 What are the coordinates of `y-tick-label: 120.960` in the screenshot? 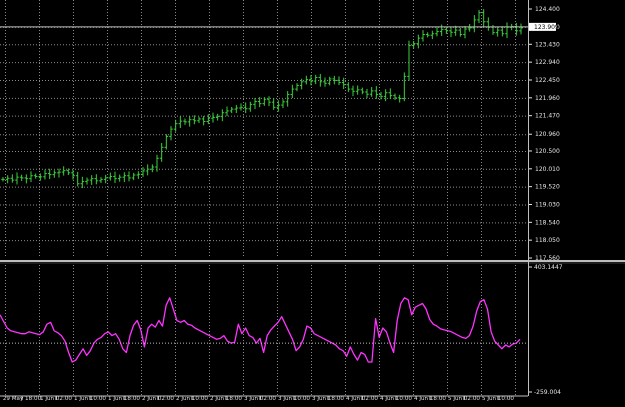 It's located at (547, 134).